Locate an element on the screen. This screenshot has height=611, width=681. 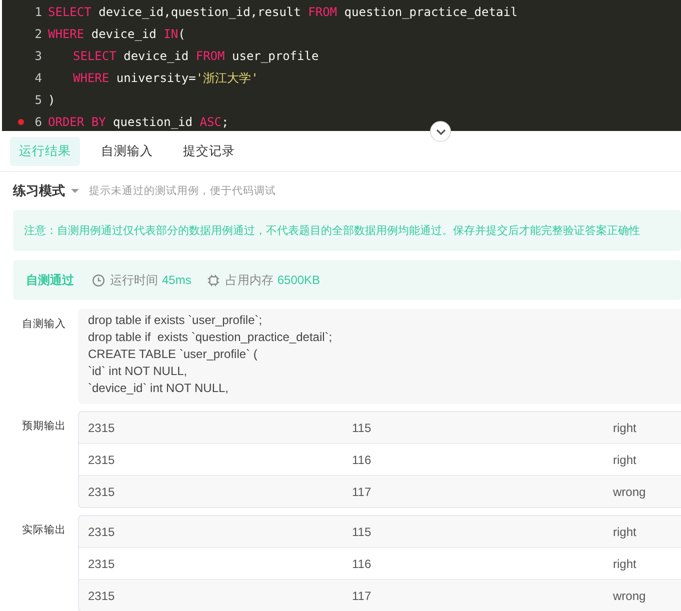
code-line: WHERE device_id IN( is located at coordinates (117, 34).